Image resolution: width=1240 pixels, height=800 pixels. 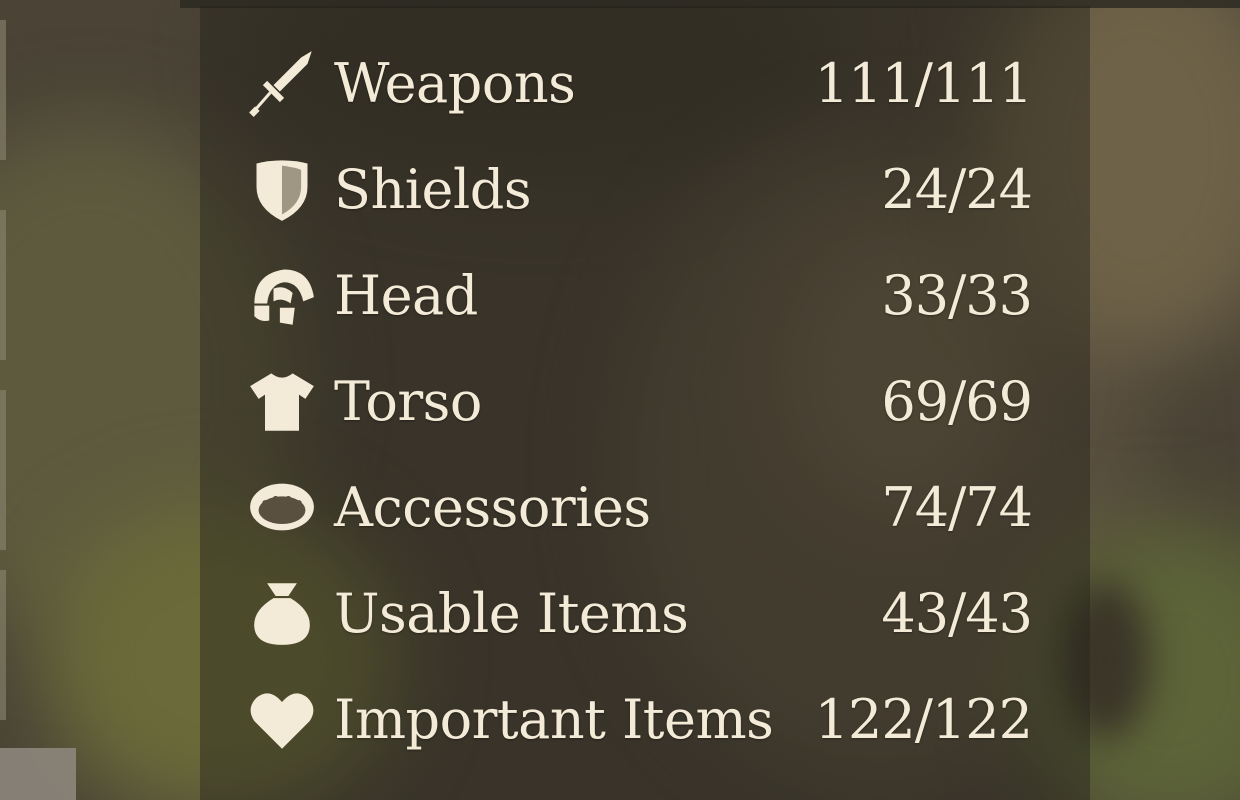 I want to click on ring-icon, so click(x=291, y=507).